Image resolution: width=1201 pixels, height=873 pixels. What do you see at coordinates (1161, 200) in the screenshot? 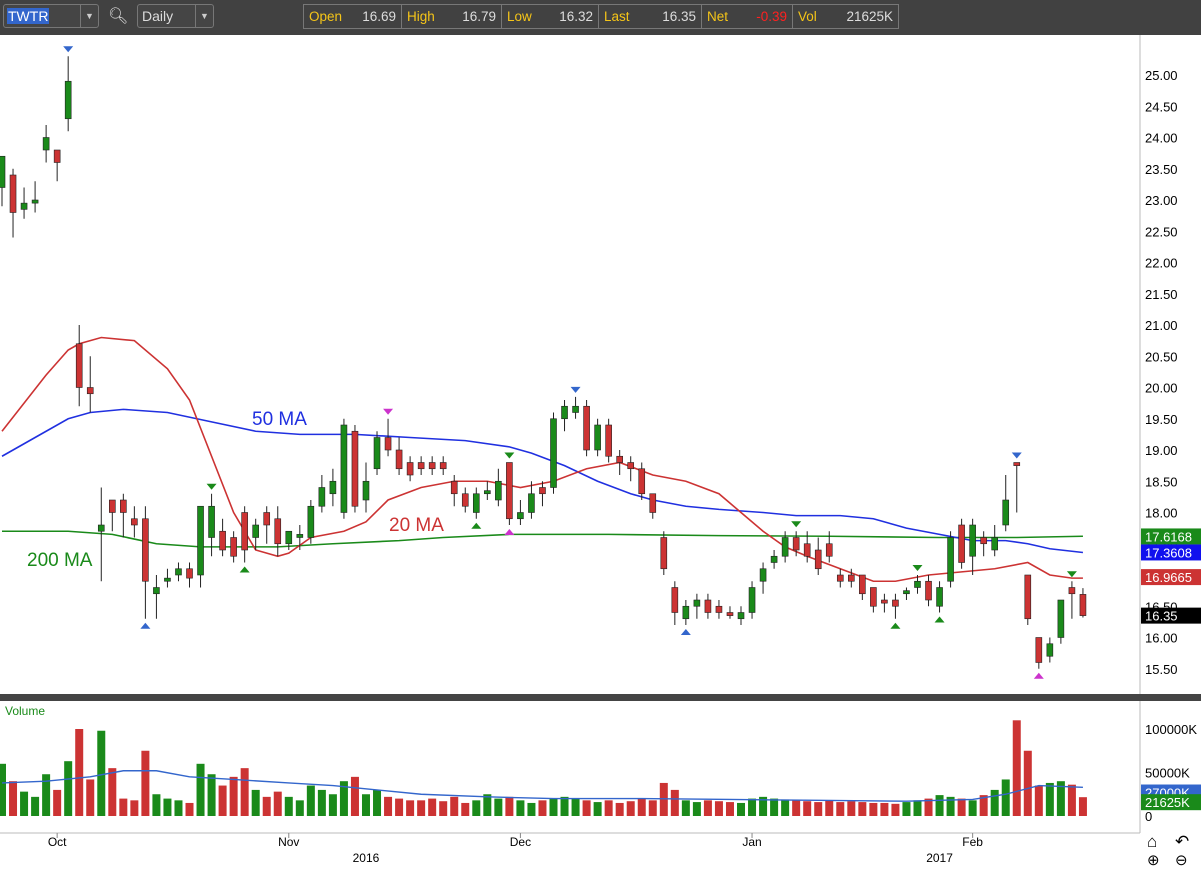
I see `y-tick-label: 23.00` at bounding box center [1161, 200].